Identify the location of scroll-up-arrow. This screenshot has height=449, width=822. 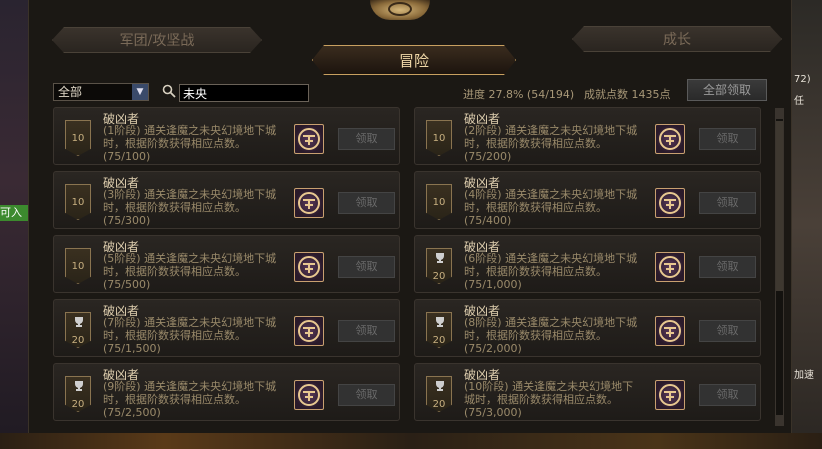
(779, 114).